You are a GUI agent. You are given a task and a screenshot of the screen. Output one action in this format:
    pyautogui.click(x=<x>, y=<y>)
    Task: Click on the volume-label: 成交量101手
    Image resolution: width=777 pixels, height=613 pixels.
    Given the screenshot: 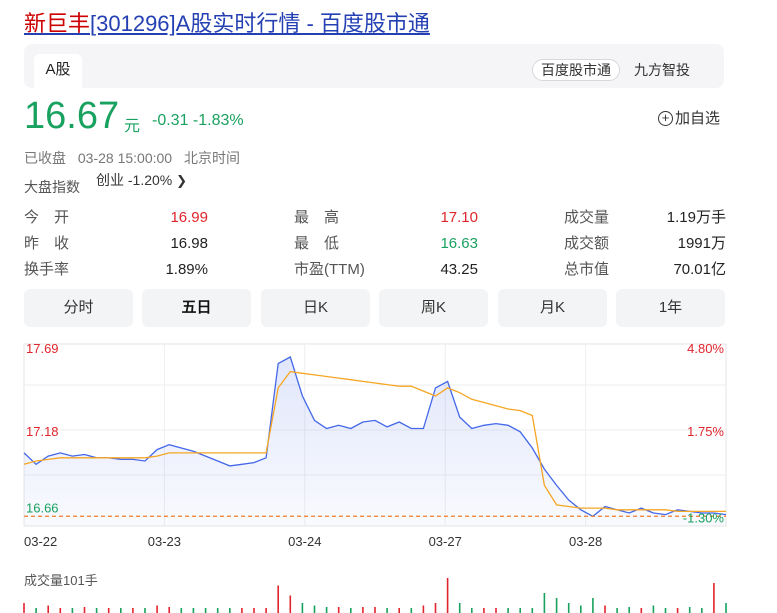 What is the action you would take?
    pyautogui.click(x=61, y=580)
    